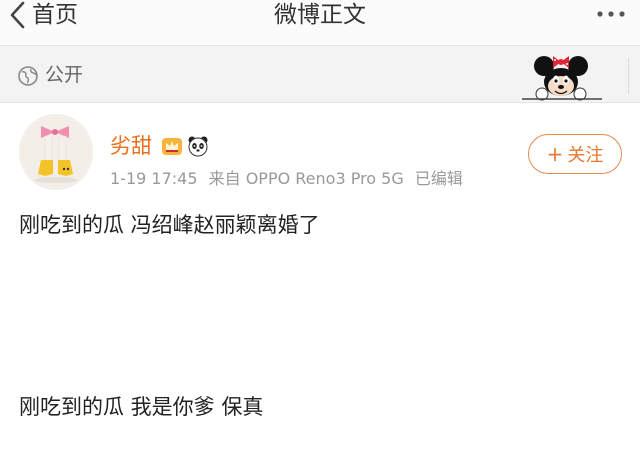  What do you see at coordinates (562, 78) in the screenshot?
I see `minnie-mouse-sticker` at bounding box center [562, 78].